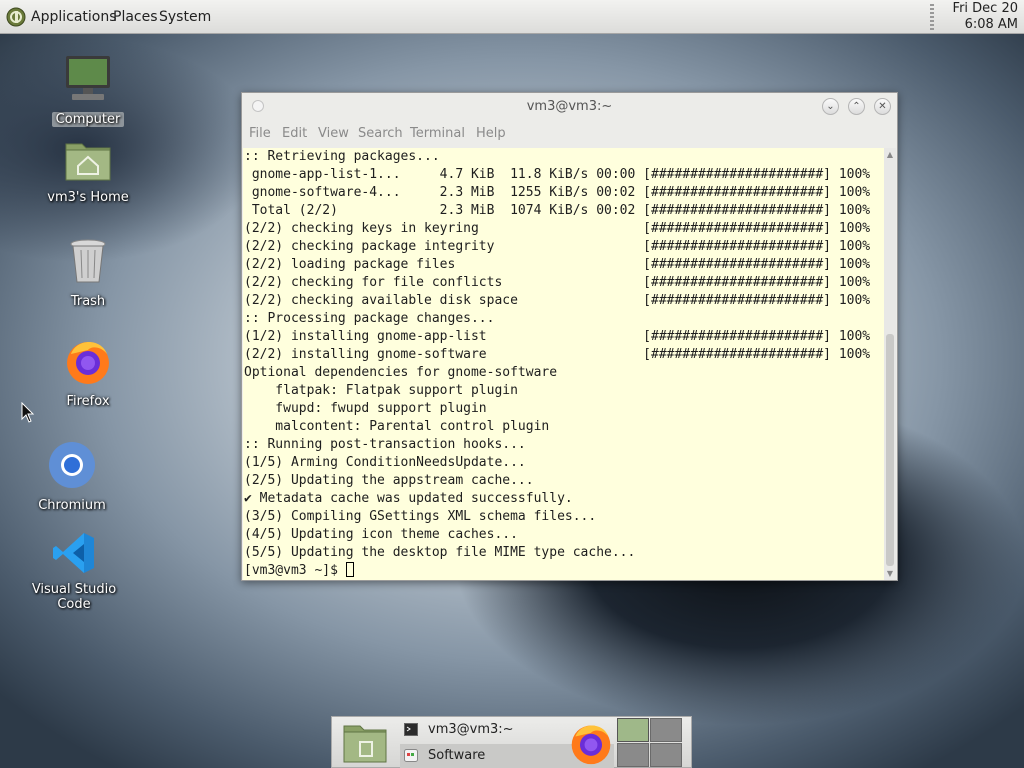 The height and width of the screenshot is (768, 1024). Describe the element at coordinates (932, 17) in the screenshot. I see `panel-grip` at that location.